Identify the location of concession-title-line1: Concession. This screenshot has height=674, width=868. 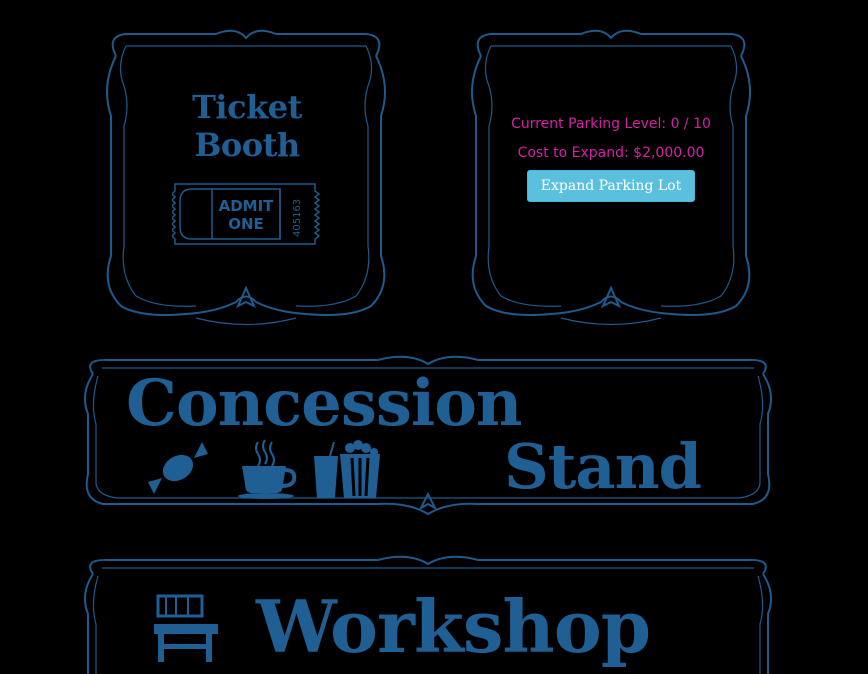
(324, 403).